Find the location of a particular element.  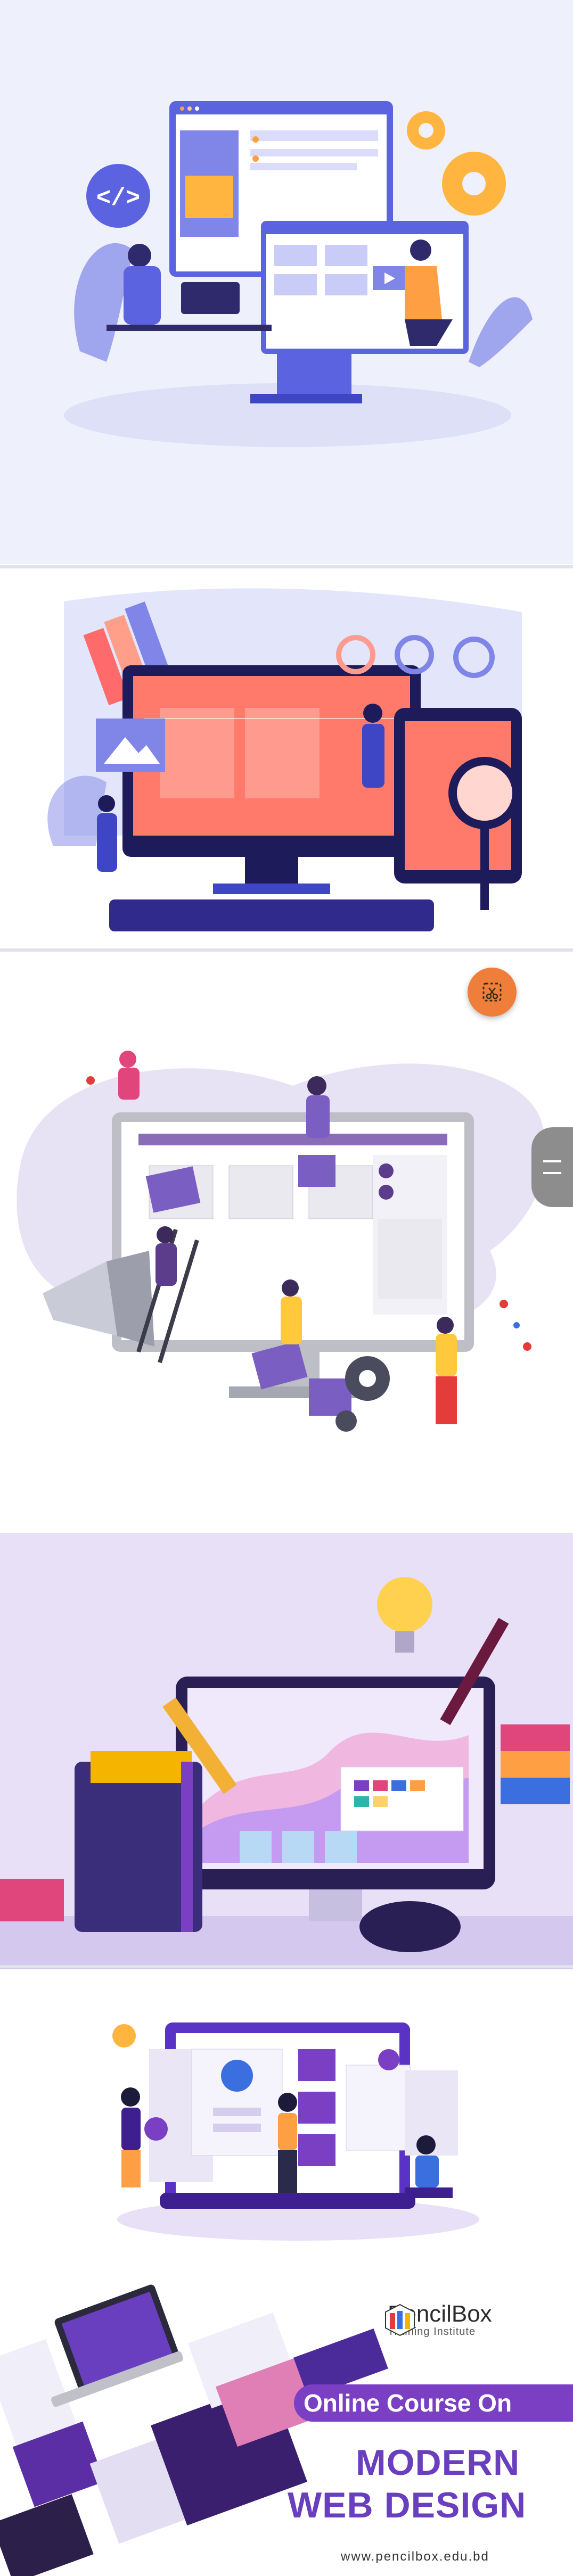

ribbon-text: Online Course On is located at coordinates (408, 2403).